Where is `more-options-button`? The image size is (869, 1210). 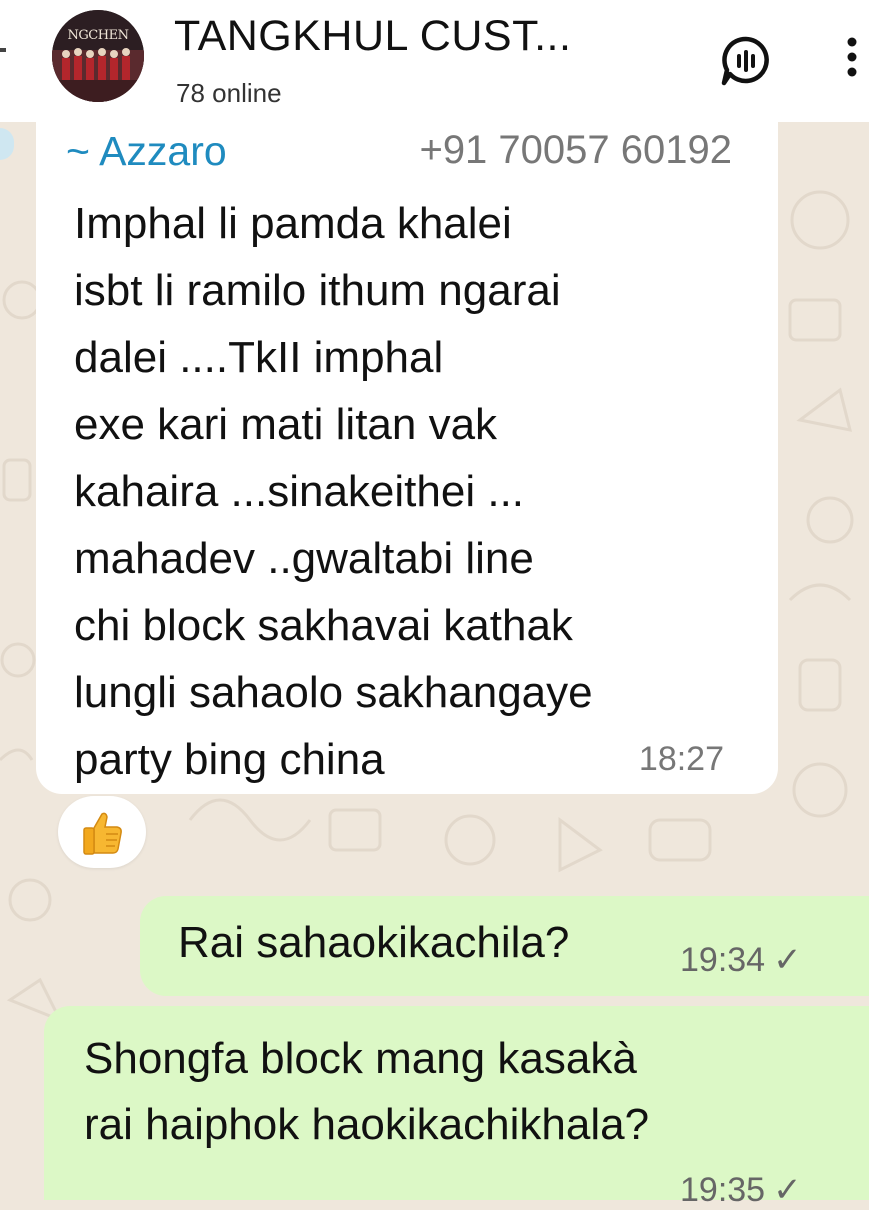 more-options-button is located at coordinates (852, 58).